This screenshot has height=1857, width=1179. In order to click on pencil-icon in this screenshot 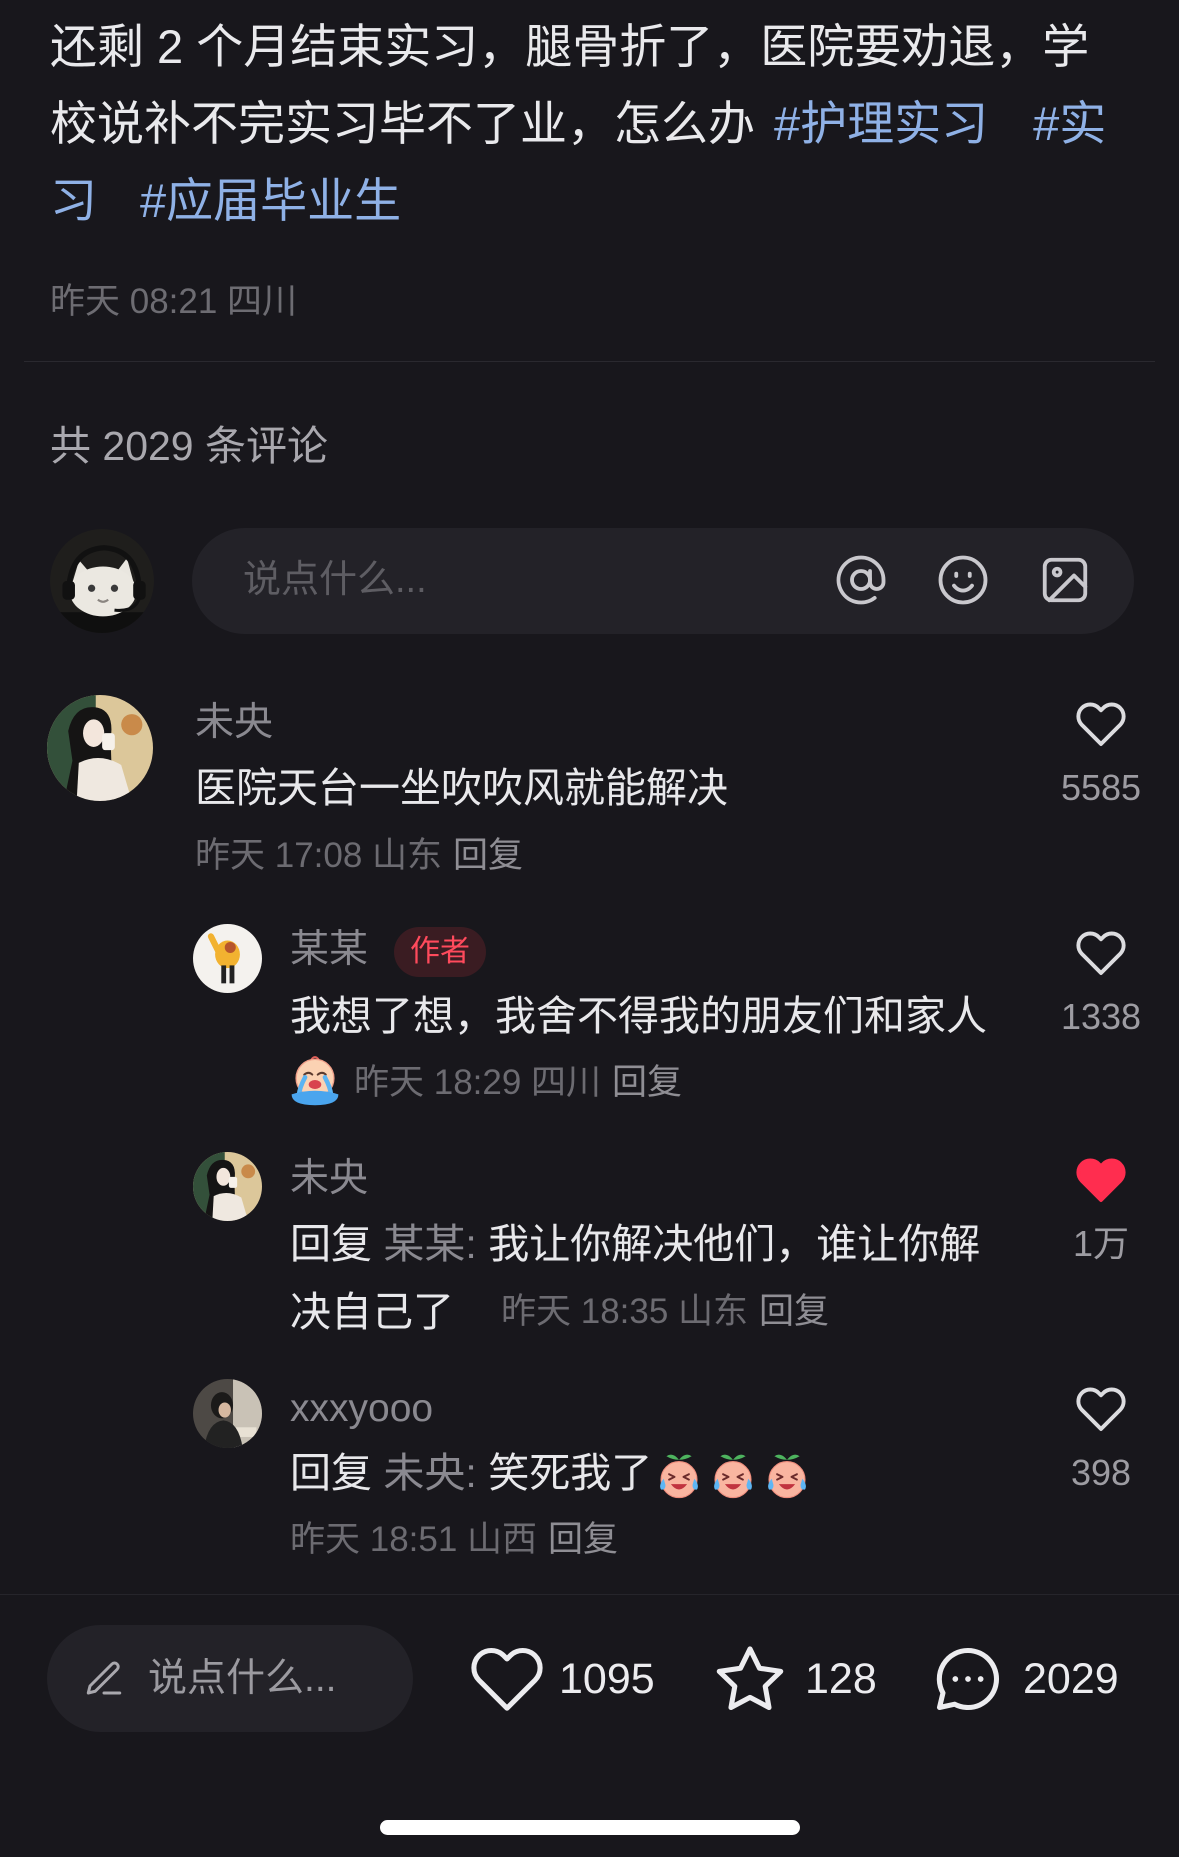, I will do `click(104, 1679)`.